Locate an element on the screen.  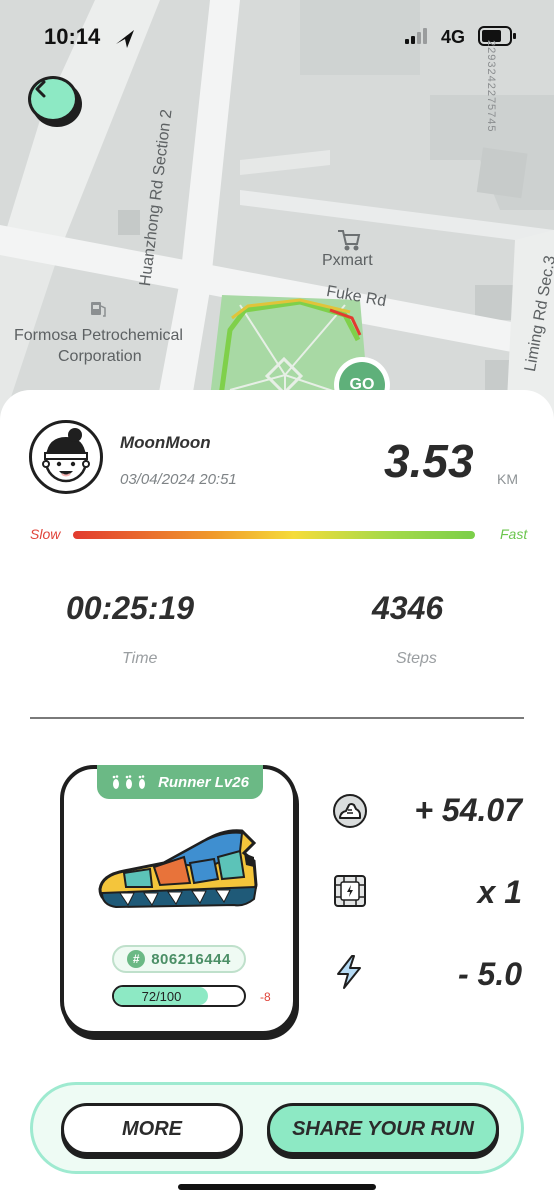
durability-change: -8 is located at coordinates (265, 997).